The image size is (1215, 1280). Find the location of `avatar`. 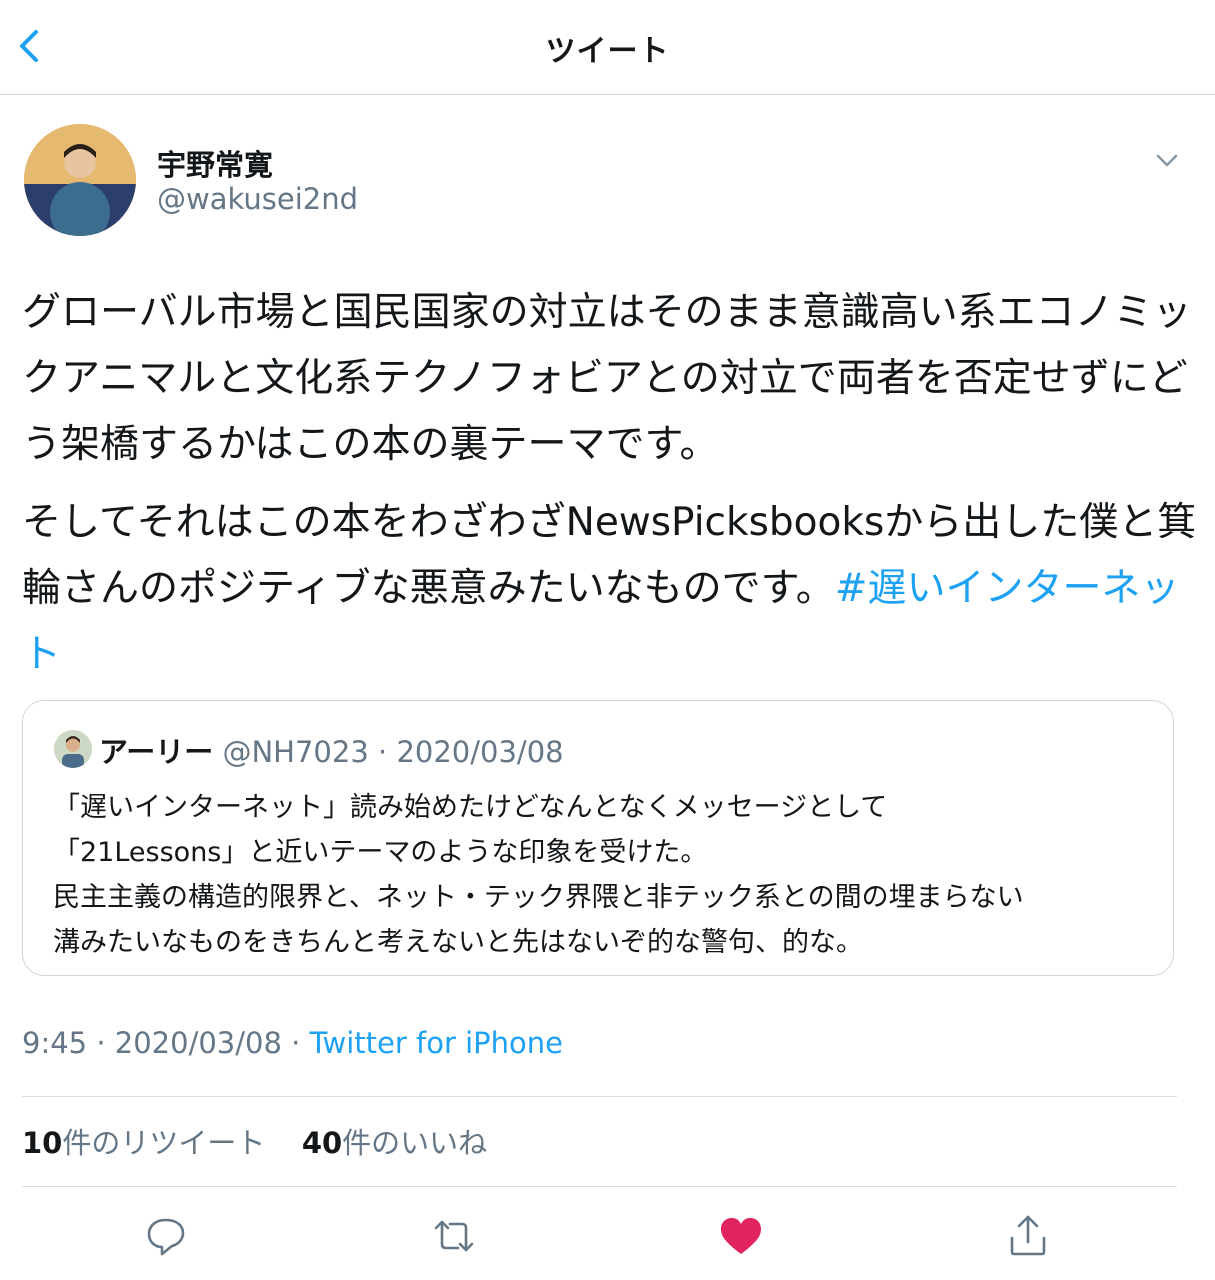

avatar is located at coordinates (80, 180).